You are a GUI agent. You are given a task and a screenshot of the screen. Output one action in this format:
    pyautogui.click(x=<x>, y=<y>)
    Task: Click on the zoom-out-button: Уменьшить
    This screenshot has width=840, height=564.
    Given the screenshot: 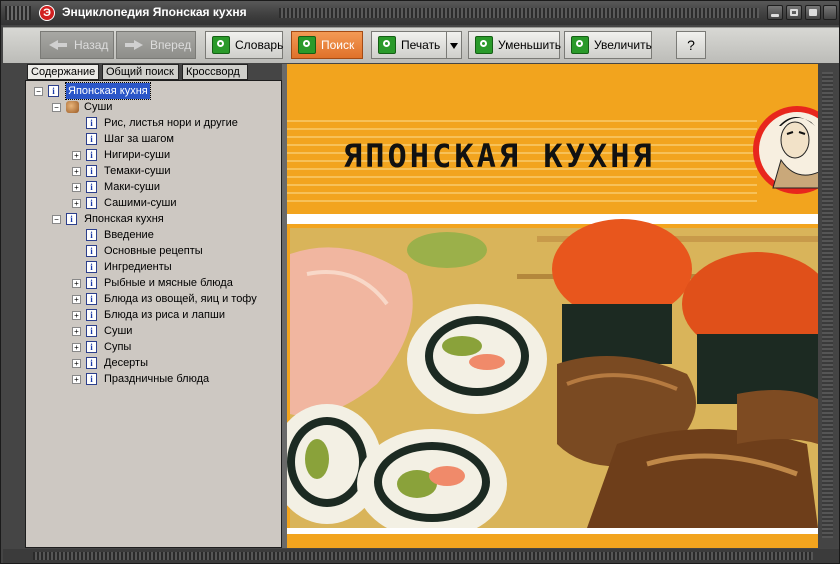 What is the action you would take?
    pyautogui.click(x=514, y=45)
    